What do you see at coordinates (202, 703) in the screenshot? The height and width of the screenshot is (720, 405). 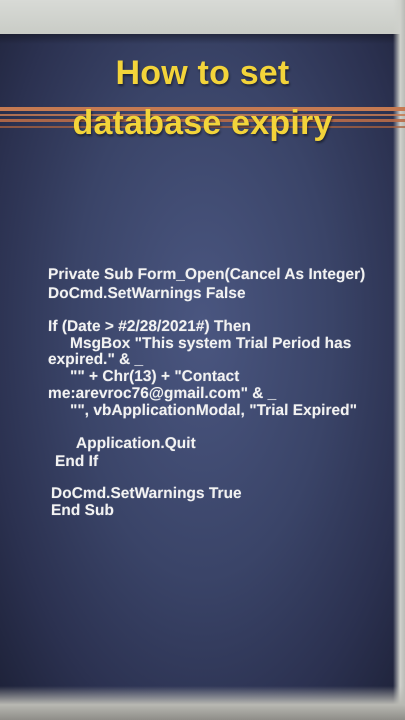 I see `monitor-bottom-bezel` at bounding box center [202, 703].